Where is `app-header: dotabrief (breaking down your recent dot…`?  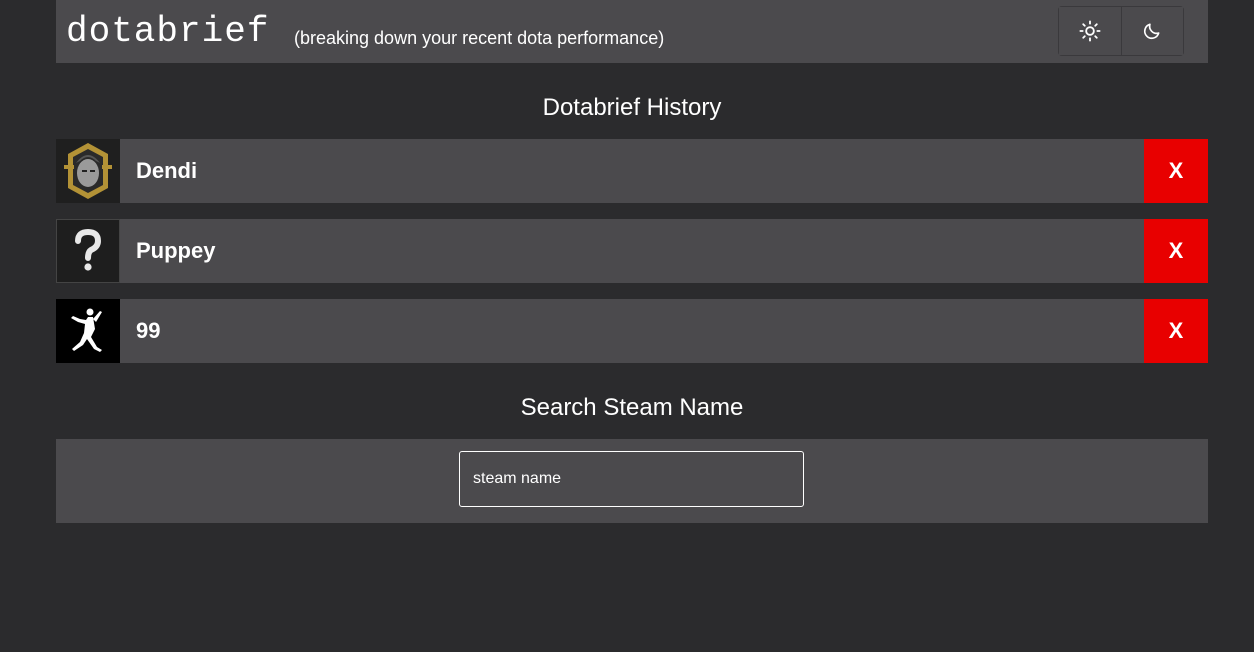
app-header: dotabrief (breaking down your recent dot… is located at coordinates (632, 31).